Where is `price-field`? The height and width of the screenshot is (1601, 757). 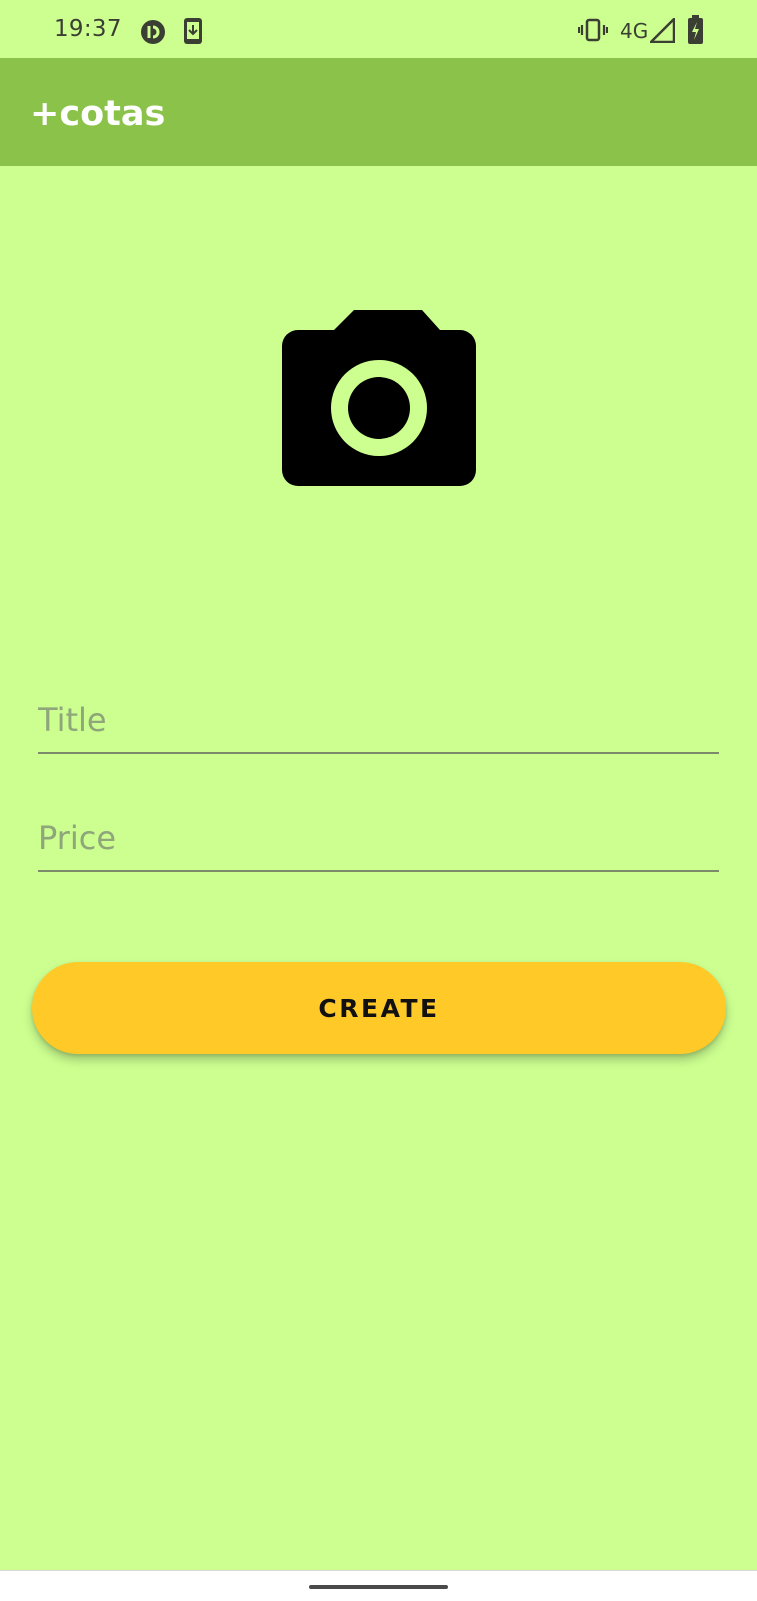 price-field is located at coordinates (378, 840).